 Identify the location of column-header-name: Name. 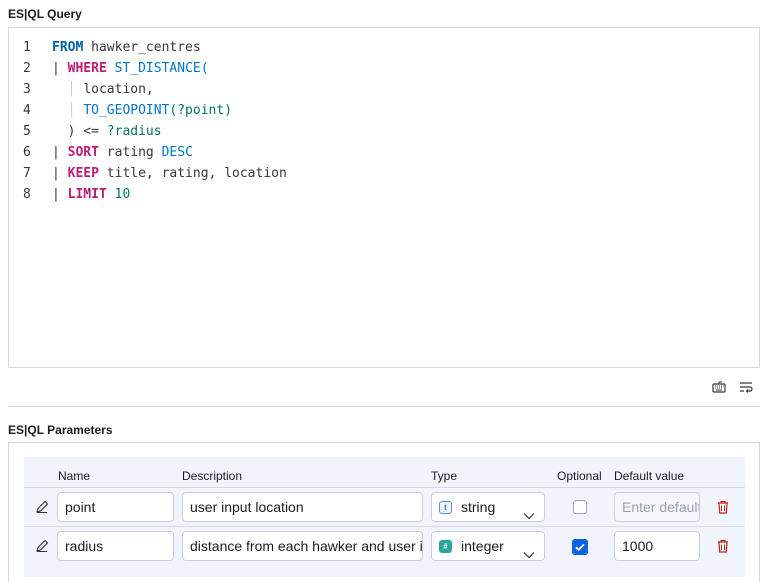
(74, 476).